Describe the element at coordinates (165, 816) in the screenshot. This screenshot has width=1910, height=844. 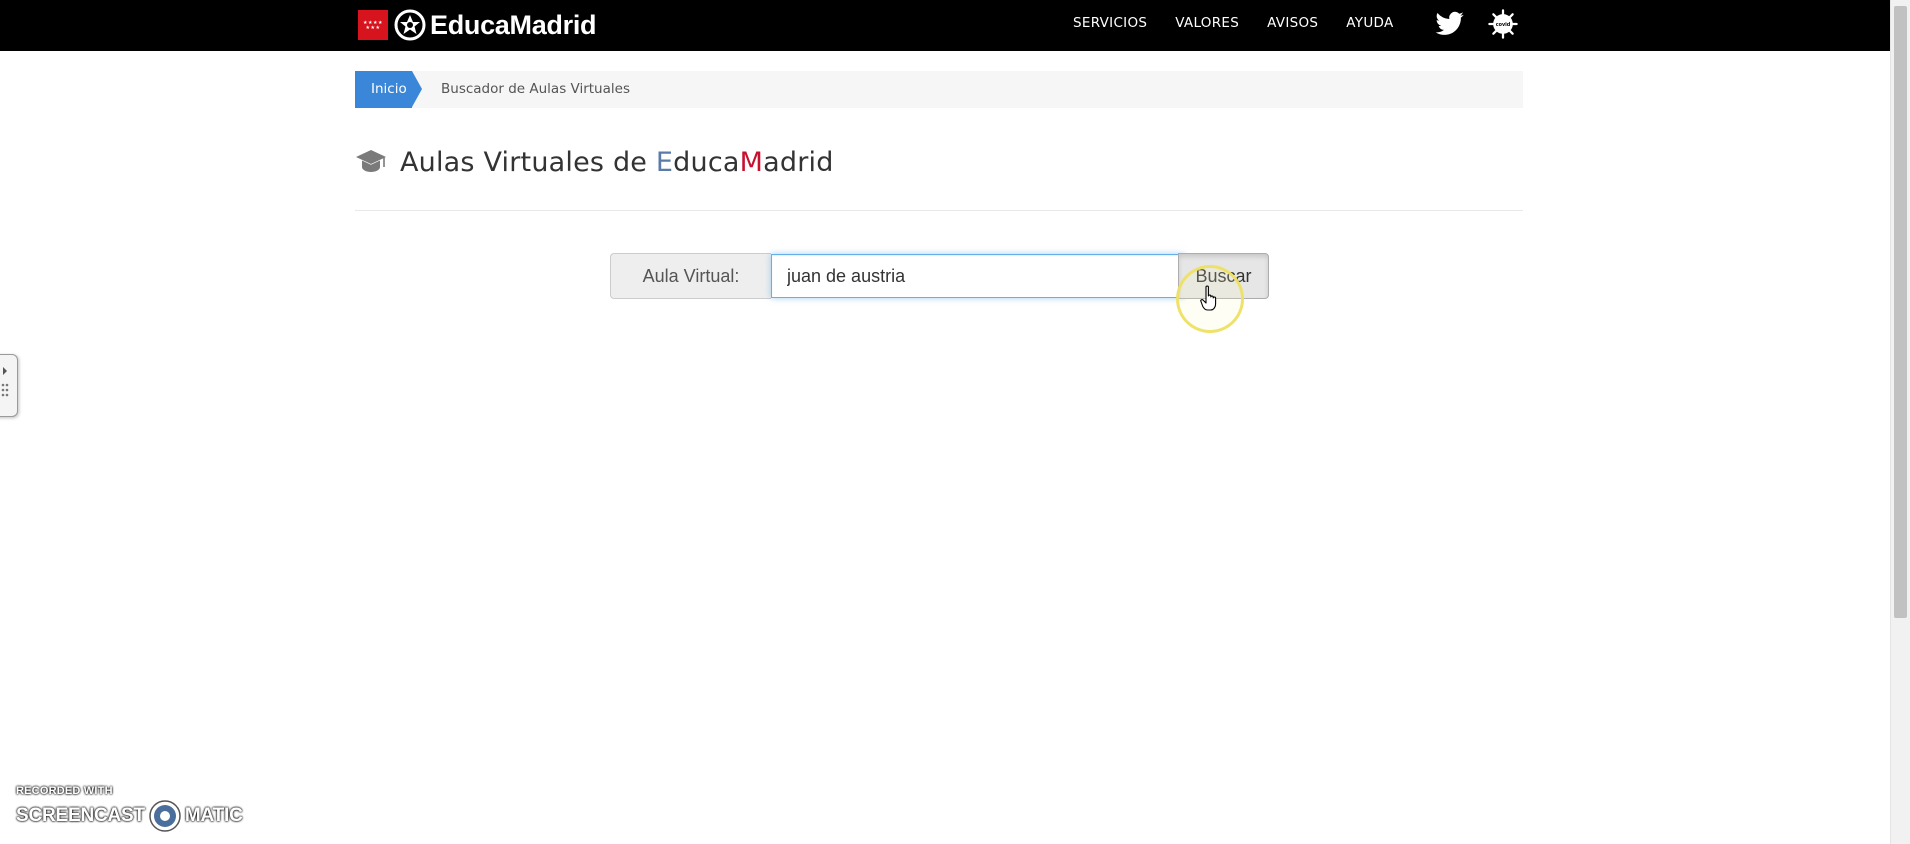
I see `screencast-logo-icon` at that location.